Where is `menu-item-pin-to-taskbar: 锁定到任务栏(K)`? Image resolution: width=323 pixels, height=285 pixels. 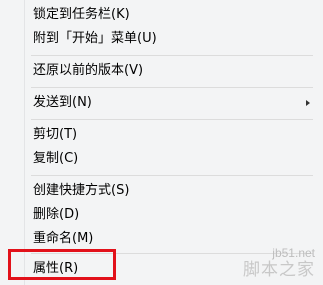
menu-item-pin-to-taskbar: 锁定到任务栏(K) is located at coordinates (161, 15).